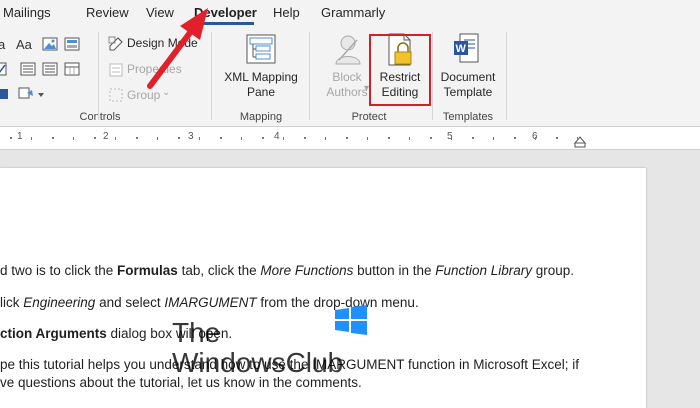 This screenshot has width=700, height=408. What do you see at coordinates (106, 136) in the screenshot?
I see `ruler-number: 2` at bounding box center [106, 136].